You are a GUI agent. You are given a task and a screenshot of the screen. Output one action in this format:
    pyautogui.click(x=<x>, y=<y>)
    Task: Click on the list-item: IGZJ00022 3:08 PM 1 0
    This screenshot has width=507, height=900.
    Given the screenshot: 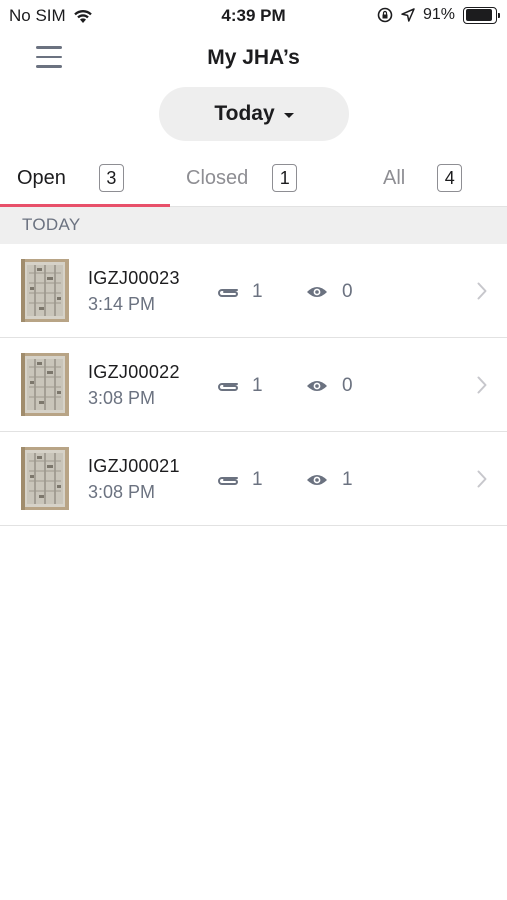 What is the action you would take?
    pyautogui.click(x=253, y=385)
    